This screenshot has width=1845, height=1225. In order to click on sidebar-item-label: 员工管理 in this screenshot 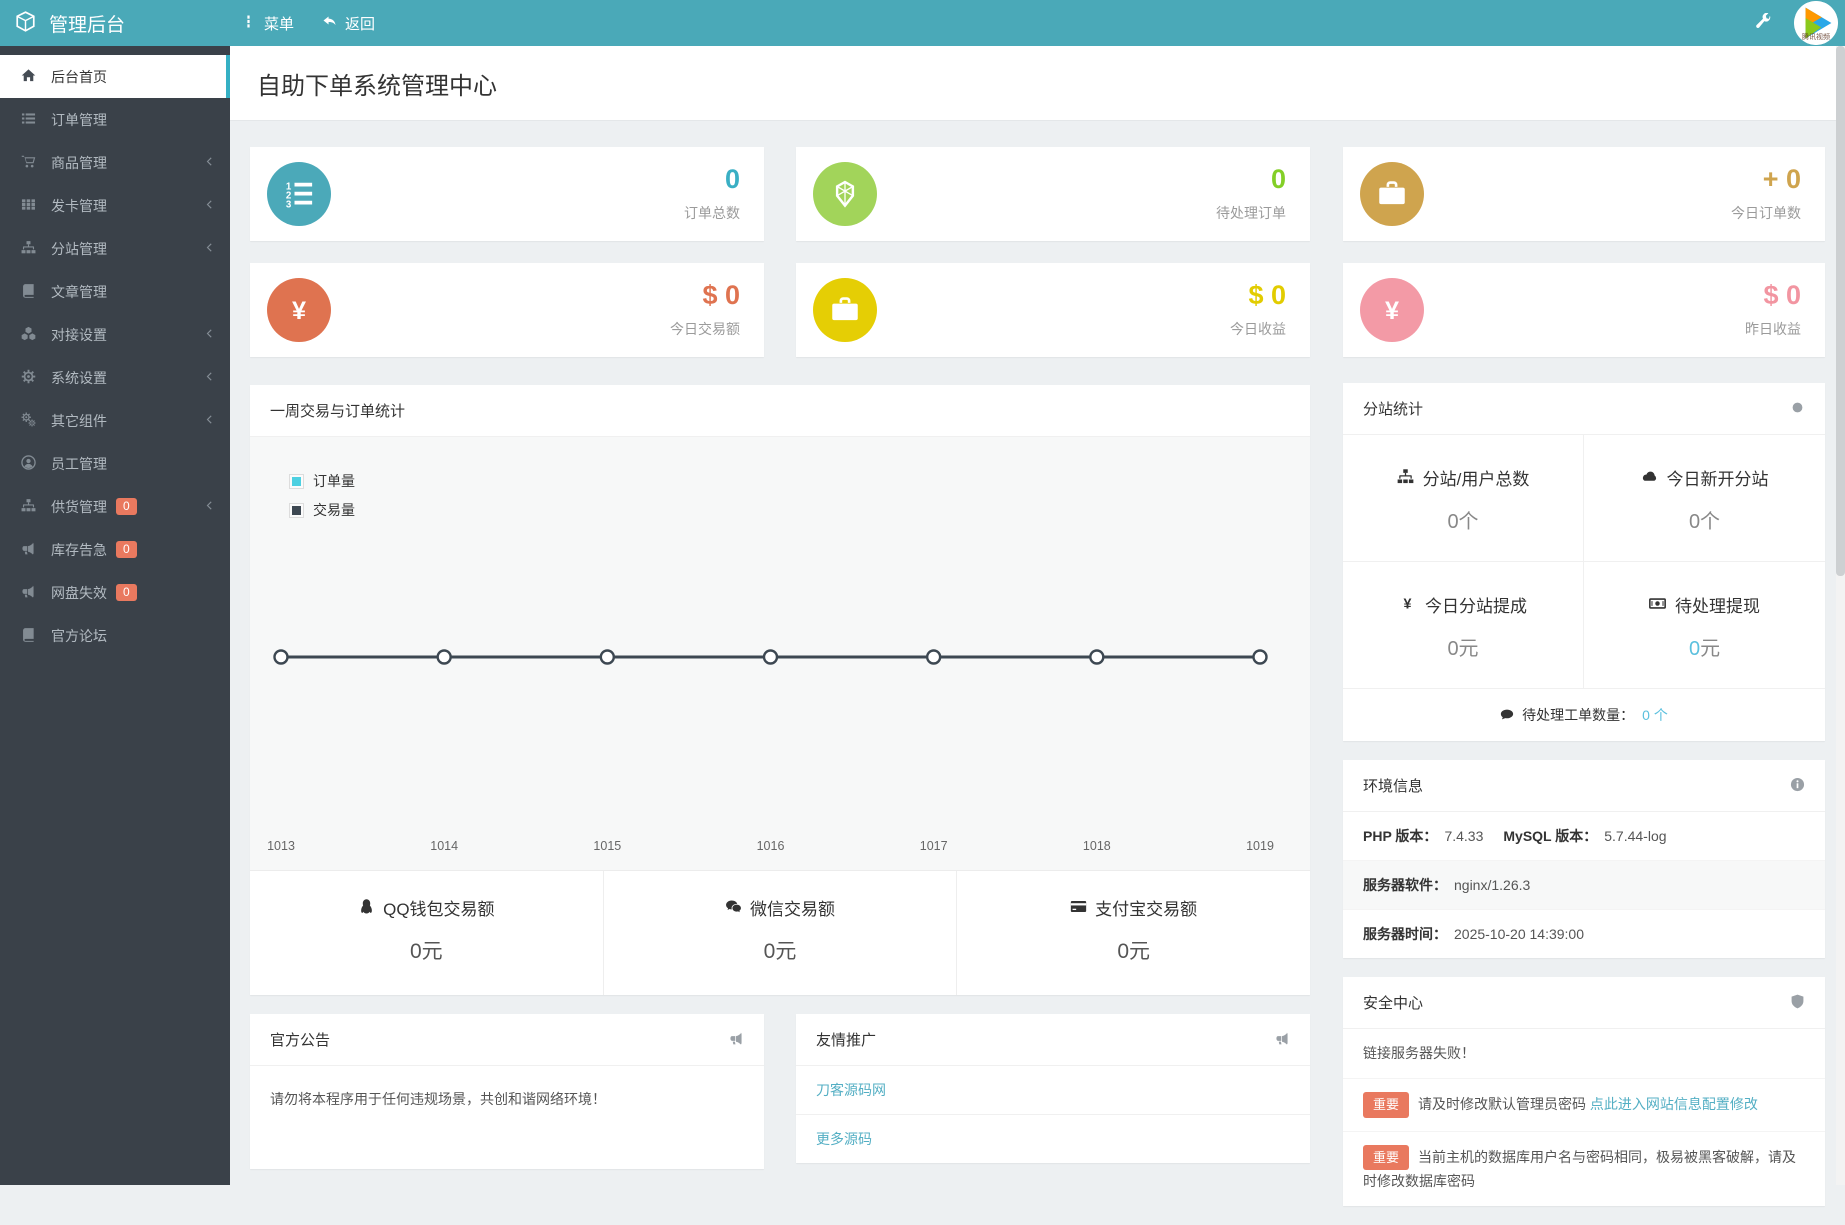, I will do `click(79, 464)`.